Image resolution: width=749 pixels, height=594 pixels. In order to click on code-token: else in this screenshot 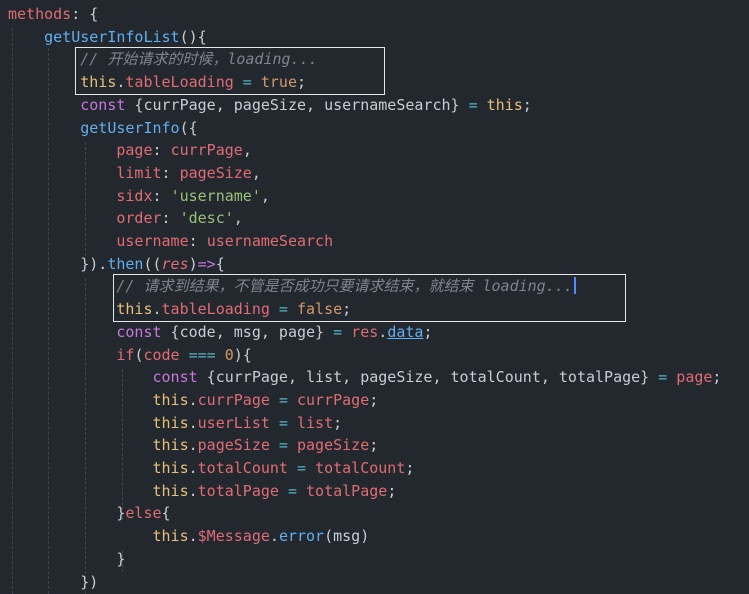, I will do `click(143, 513)`.